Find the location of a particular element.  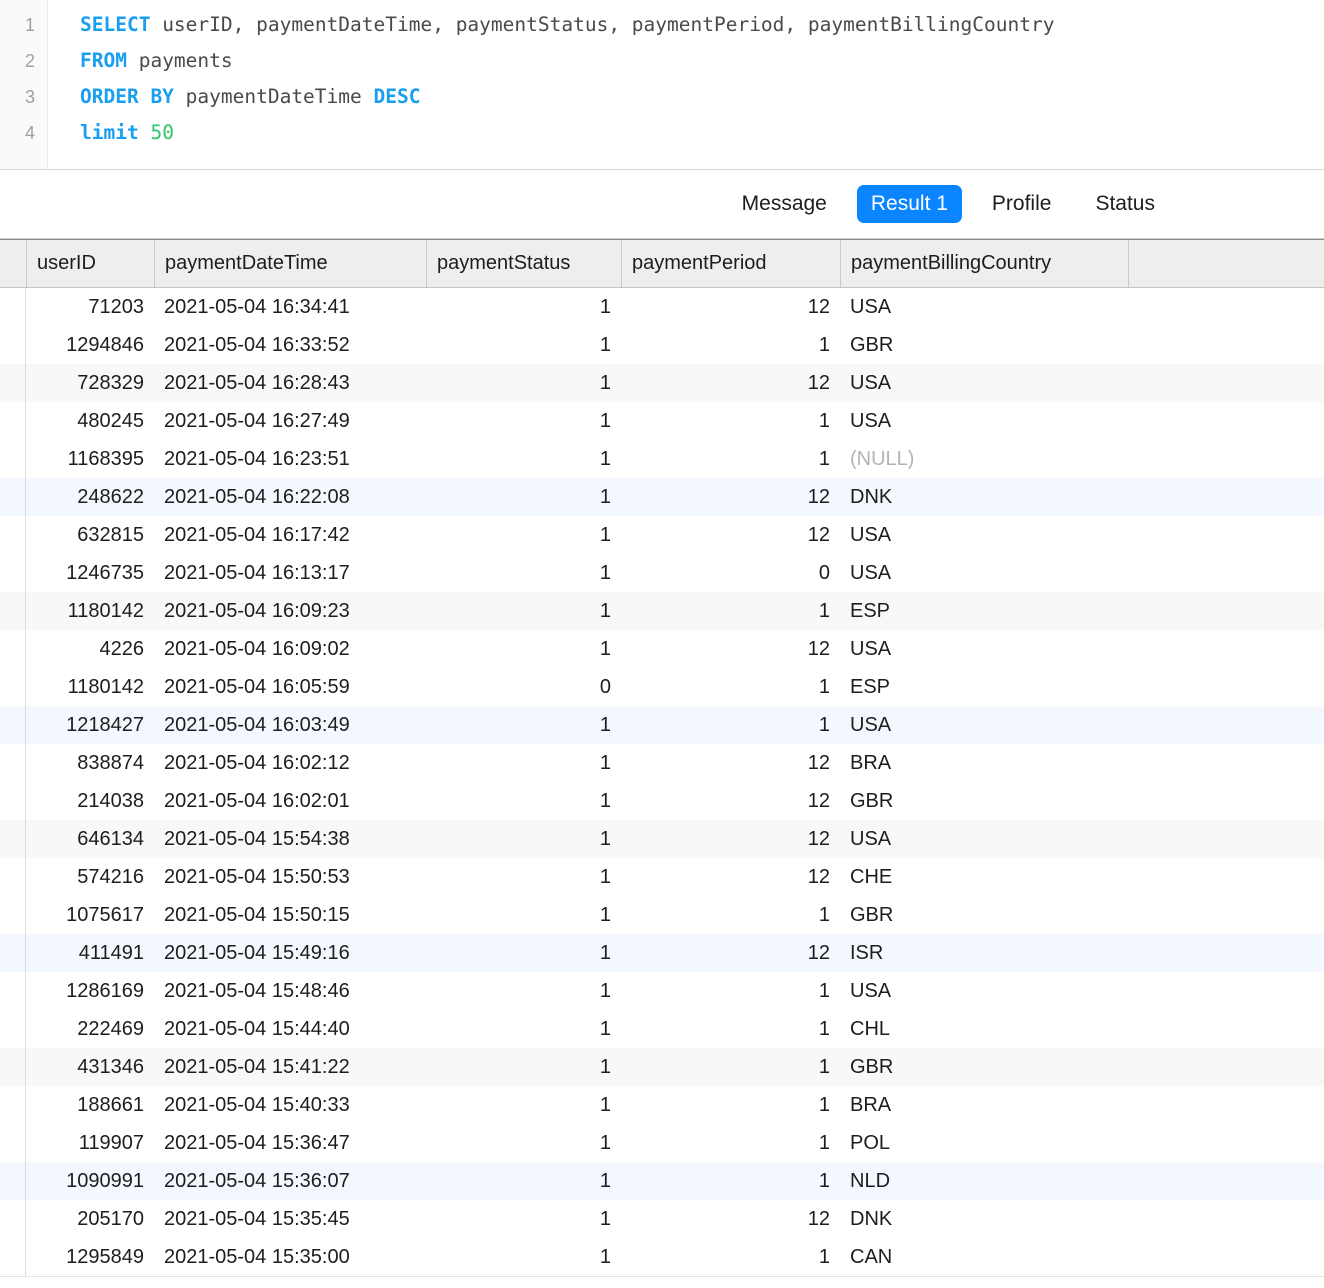

table-row: 1286169 2021-05-04 15:48:46 1 1 USA is located at coordinates (662, 991).